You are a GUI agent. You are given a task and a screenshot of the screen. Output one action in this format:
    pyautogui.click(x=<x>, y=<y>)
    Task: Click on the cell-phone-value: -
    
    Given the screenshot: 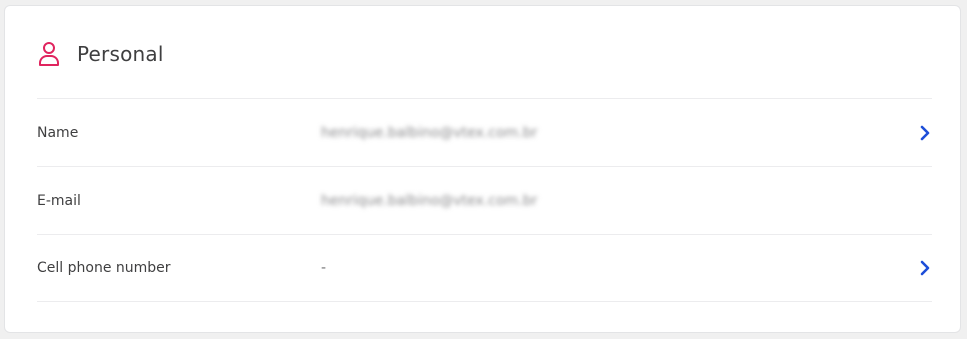 What is the action you would take?
    pyautogui.click(x=324, y=268)
    